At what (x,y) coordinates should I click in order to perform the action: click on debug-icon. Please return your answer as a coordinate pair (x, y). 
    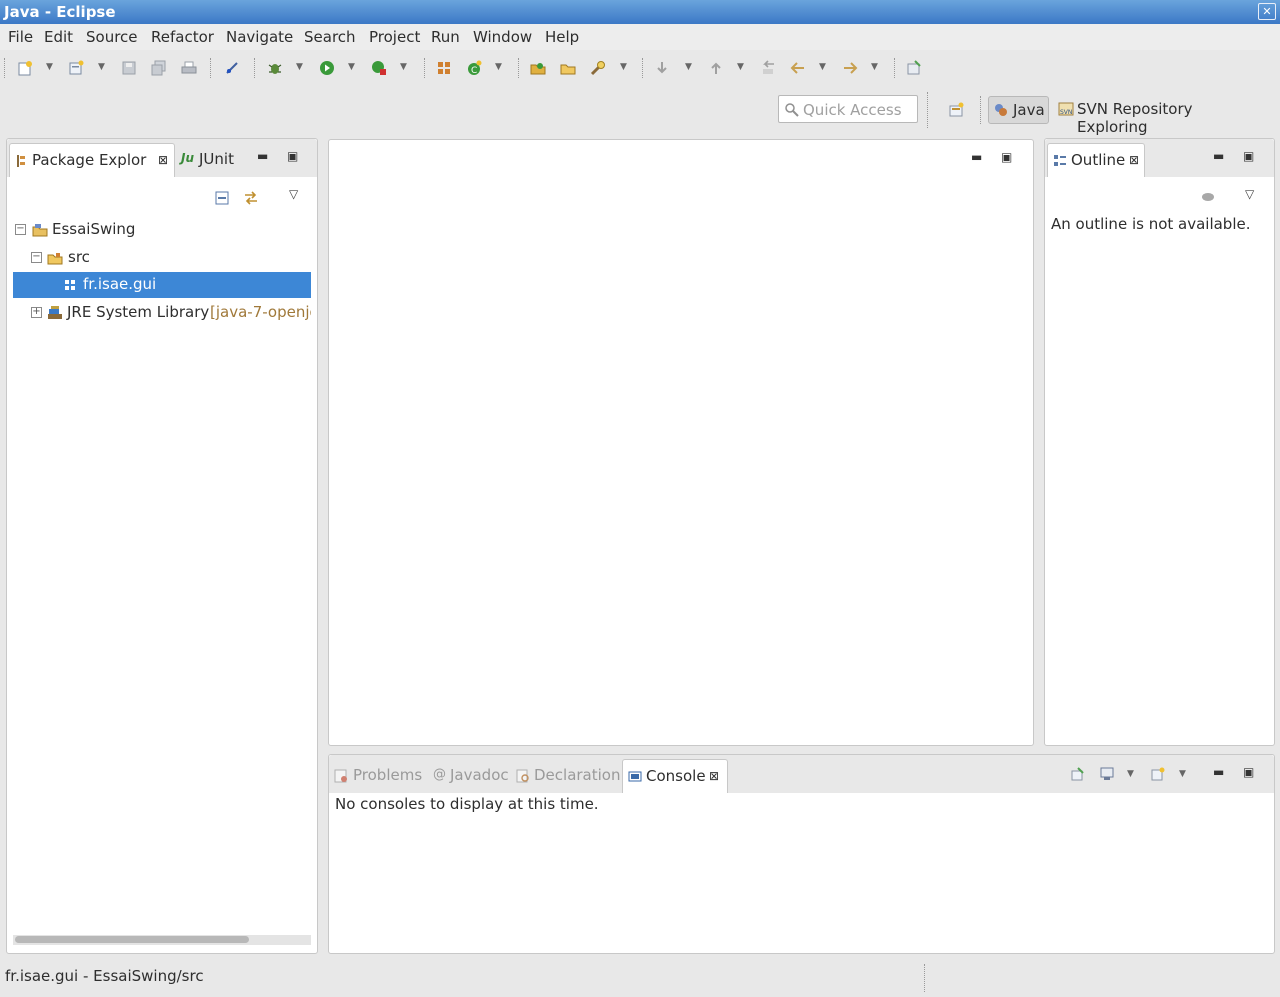
    Looking at the image, I should click on (275, 68).